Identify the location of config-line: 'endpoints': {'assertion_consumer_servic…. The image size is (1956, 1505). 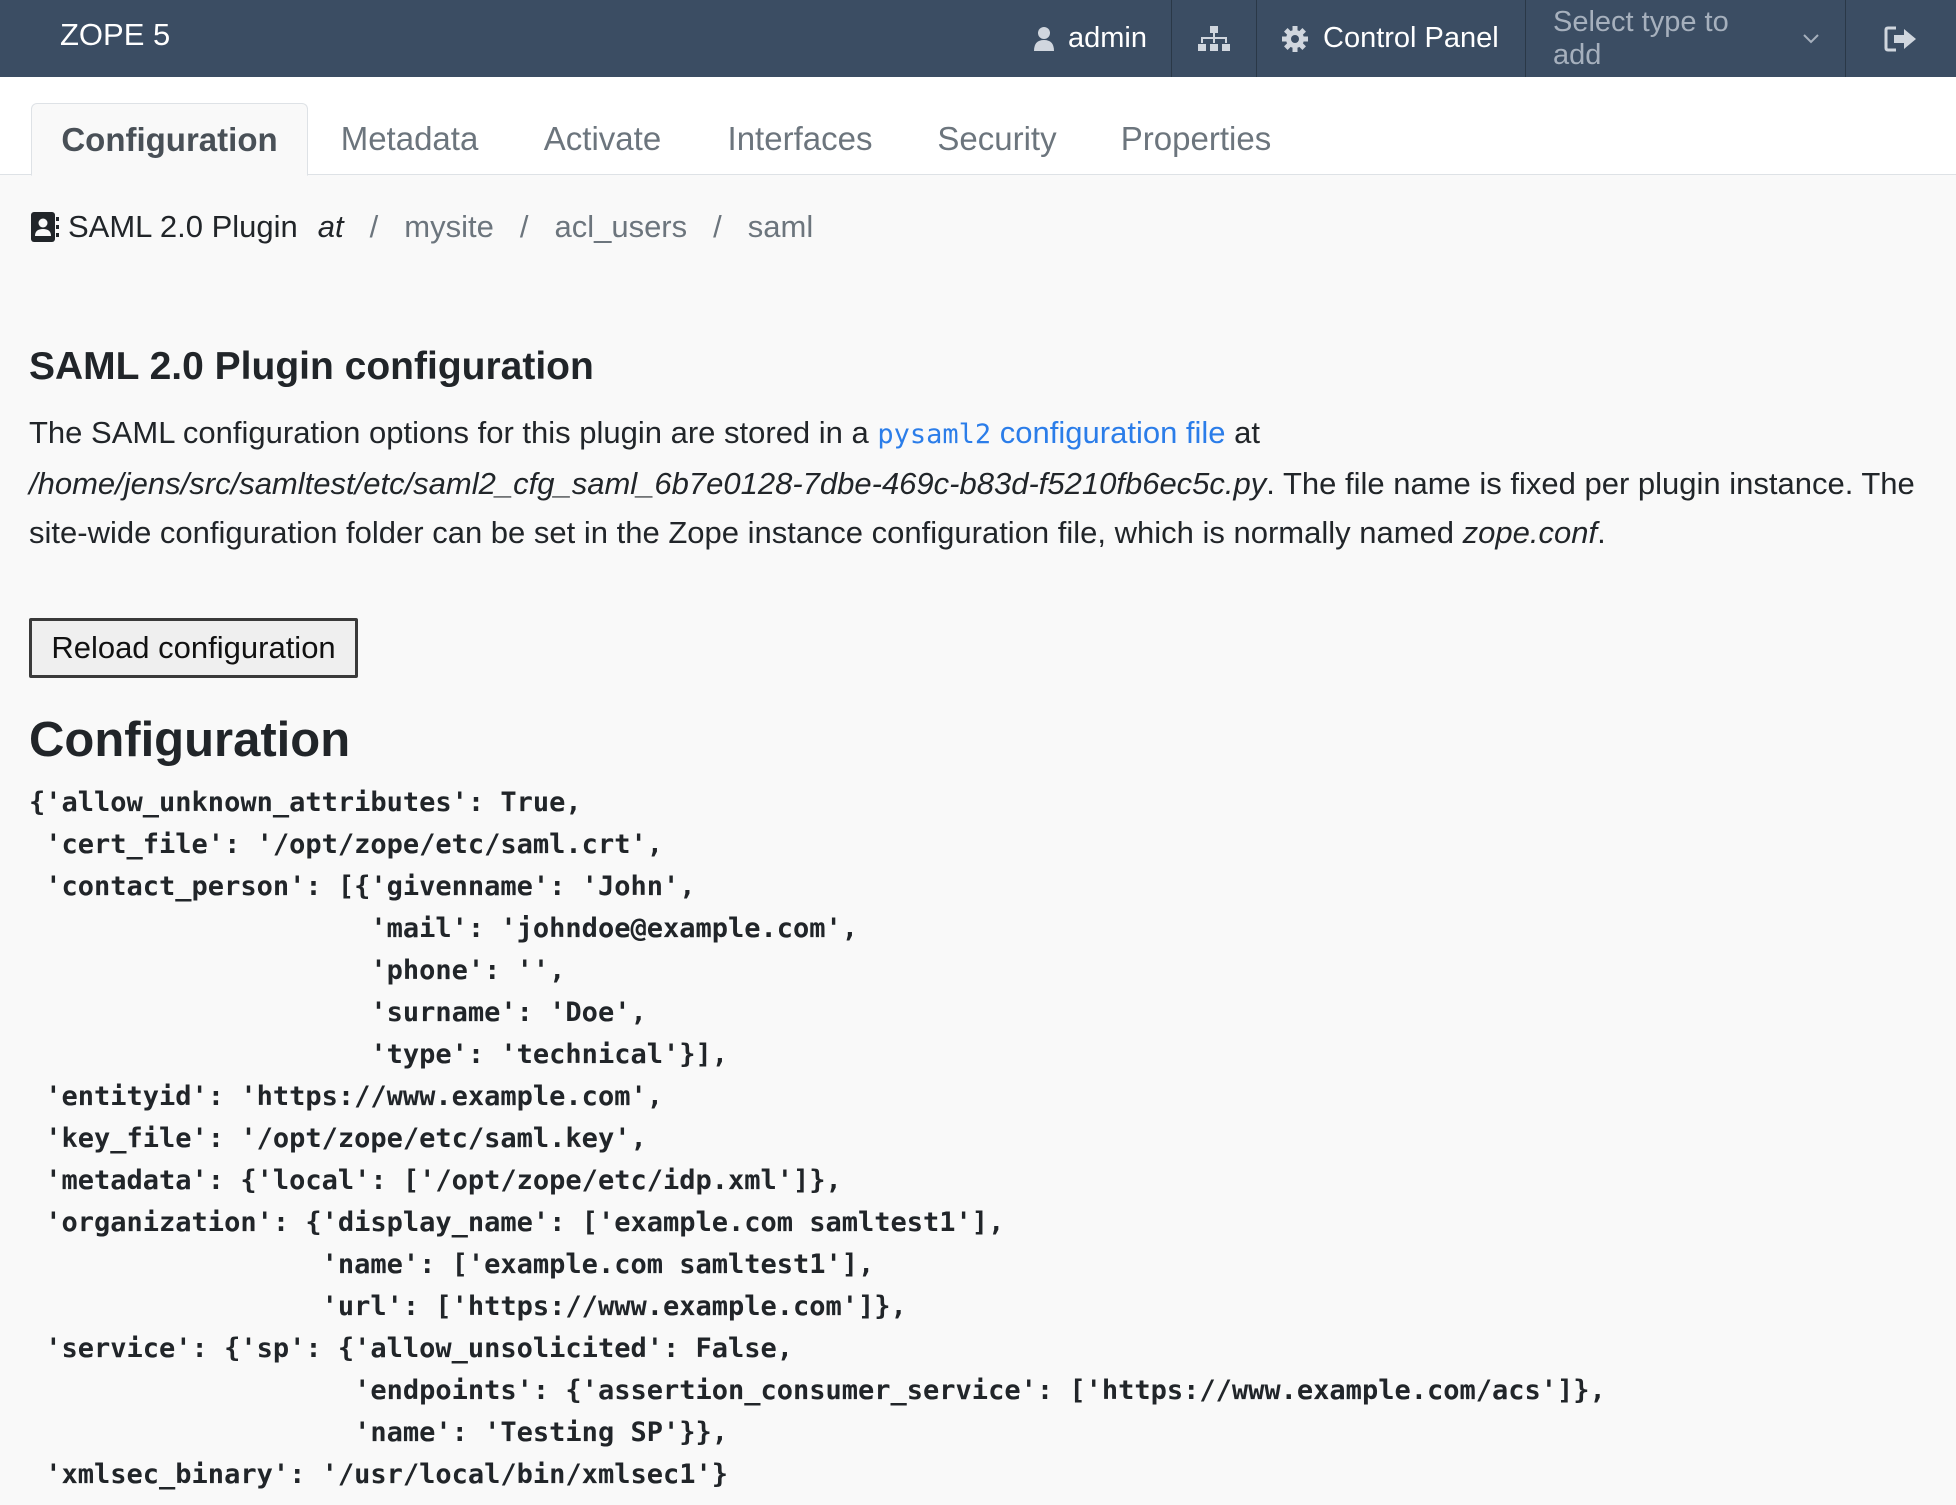
(817, 1390).